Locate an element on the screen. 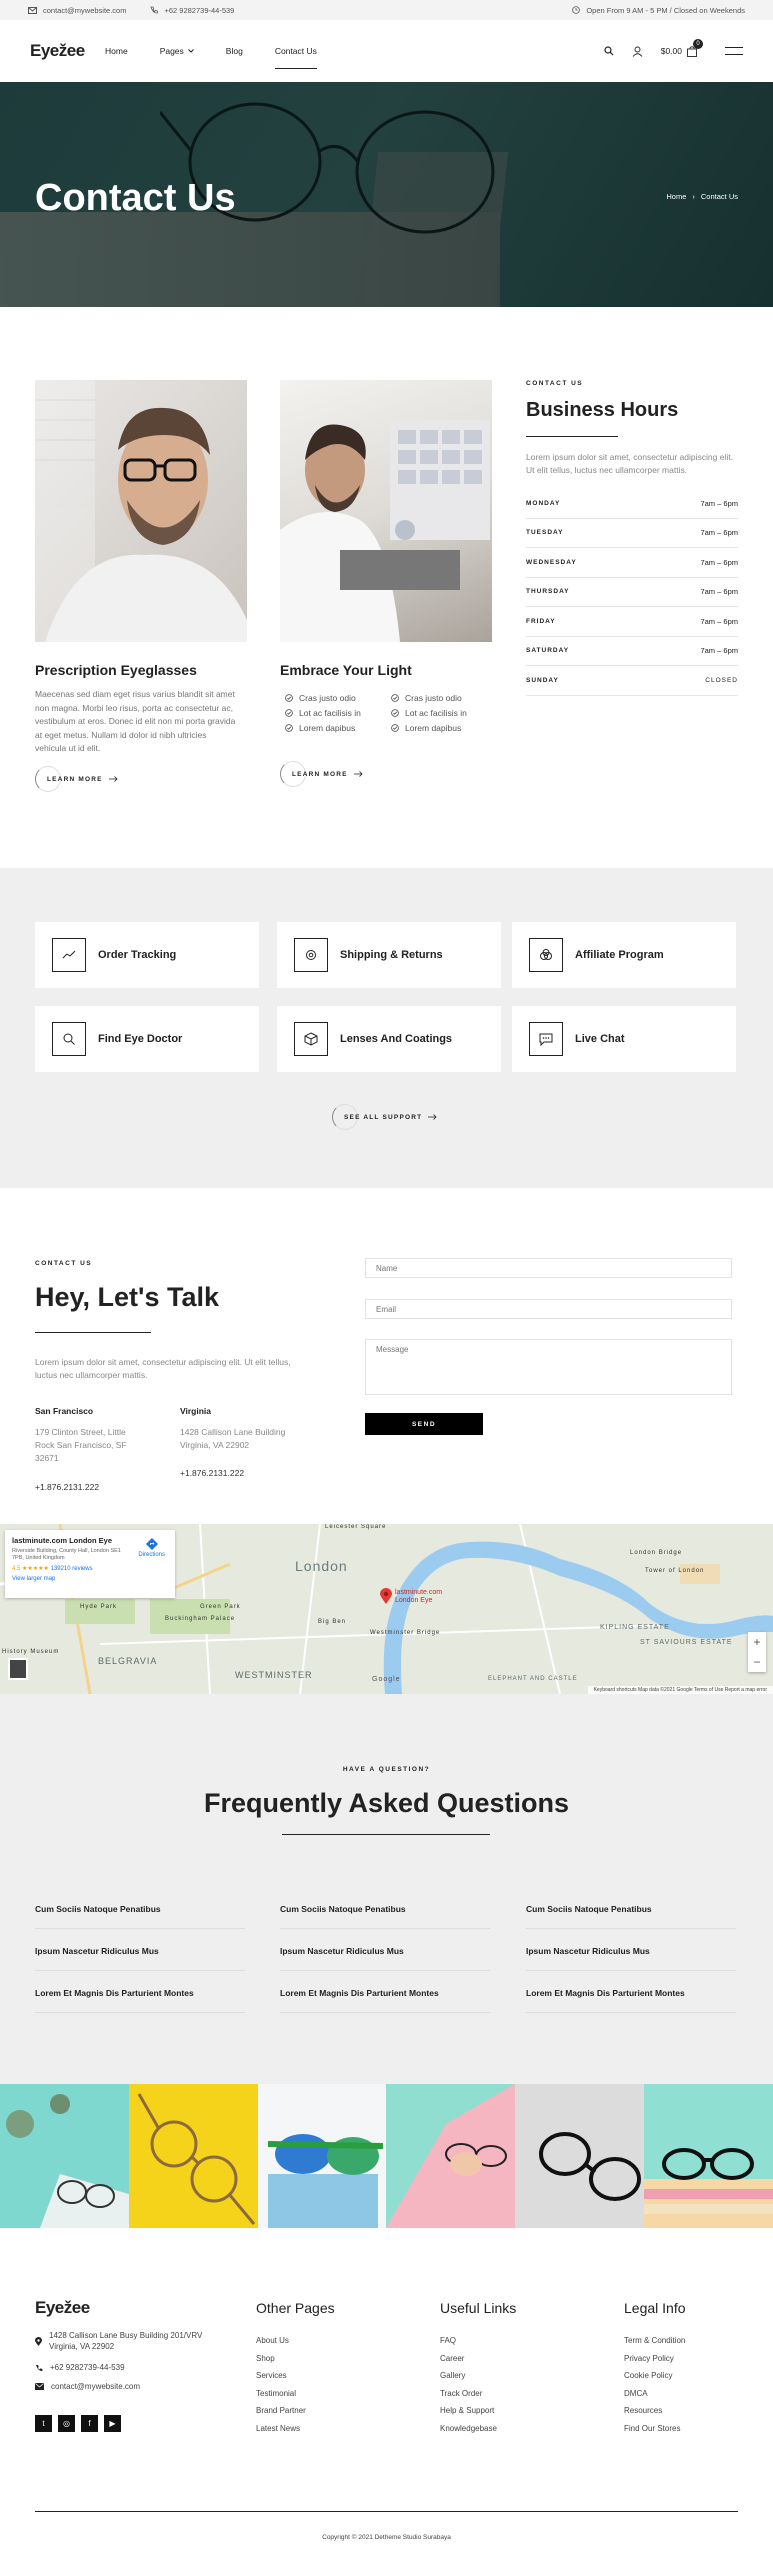 The image size is (773, 2560). topbar-email: contact@mywebsite.com is located at coordinates (77, 10).